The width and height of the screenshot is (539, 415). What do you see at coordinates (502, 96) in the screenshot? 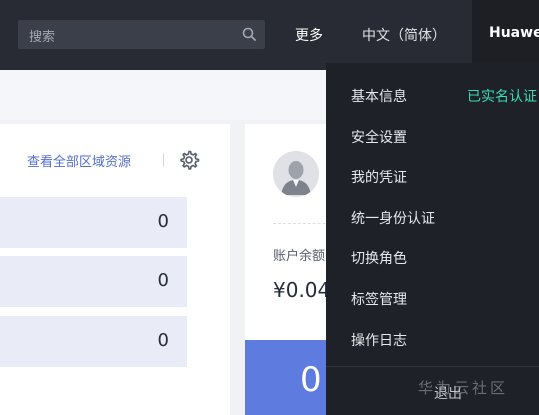
I see `verified-status-badge: 已实名认证` at bounding box center [502, 96].